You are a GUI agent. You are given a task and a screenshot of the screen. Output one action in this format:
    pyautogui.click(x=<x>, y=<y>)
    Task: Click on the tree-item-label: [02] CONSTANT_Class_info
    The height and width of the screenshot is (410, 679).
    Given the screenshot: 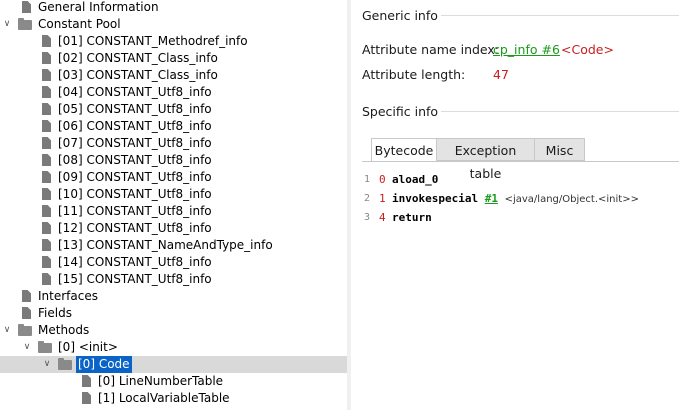 What is the action you would take?
    pyautogui.click(x=138, y=58)
    